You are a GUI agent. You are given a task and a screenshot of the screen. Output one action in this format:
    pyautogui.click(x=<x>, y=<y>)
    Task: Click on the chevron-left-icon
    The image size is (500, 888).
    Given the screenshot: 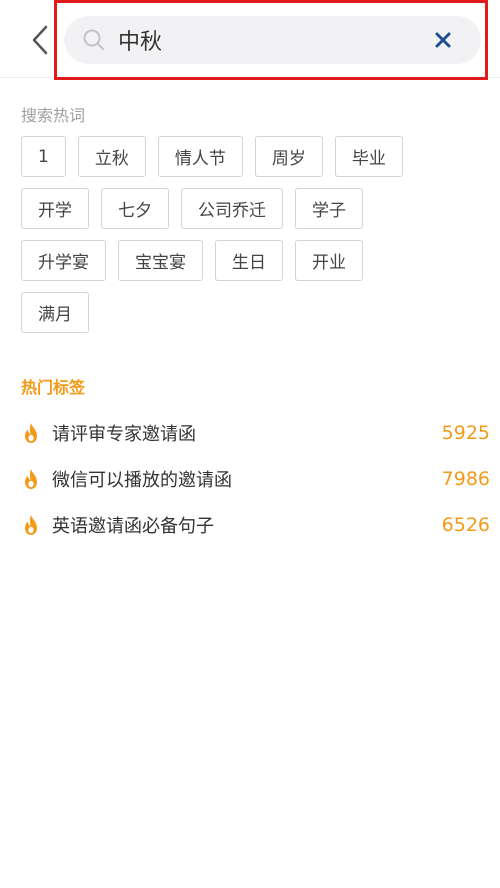 What is the action you would take?
    pyautogui.click(x=40, y=40)
    